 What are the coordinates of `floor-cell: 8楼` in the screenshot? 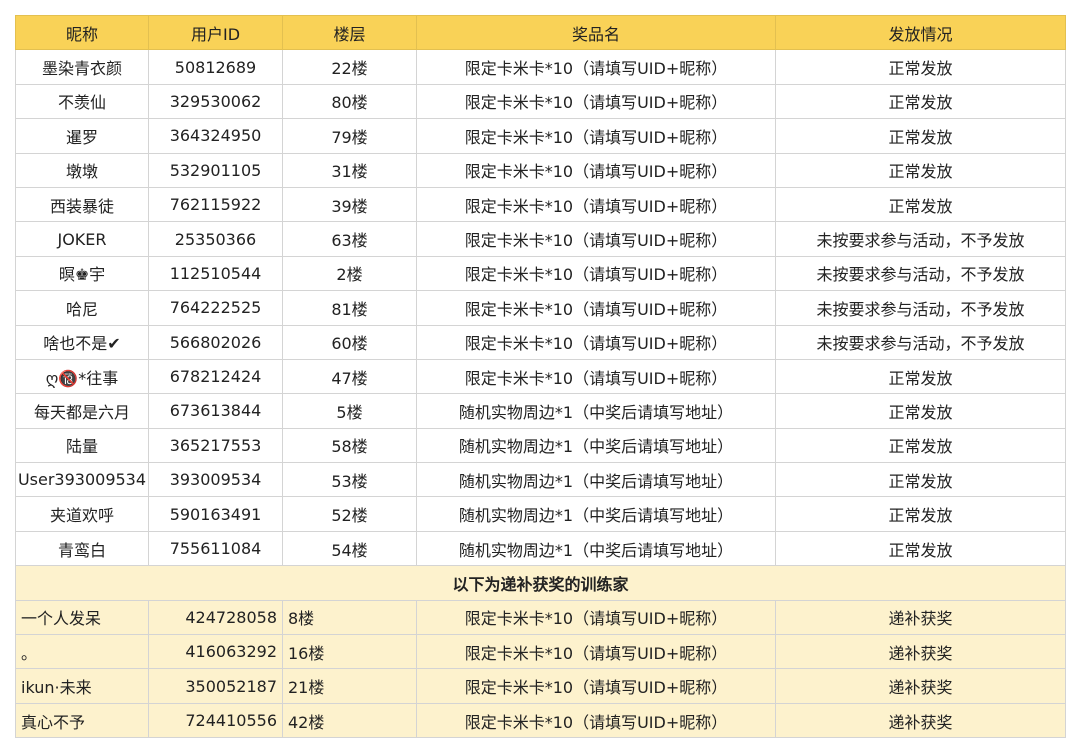 It's located at (349, 617).